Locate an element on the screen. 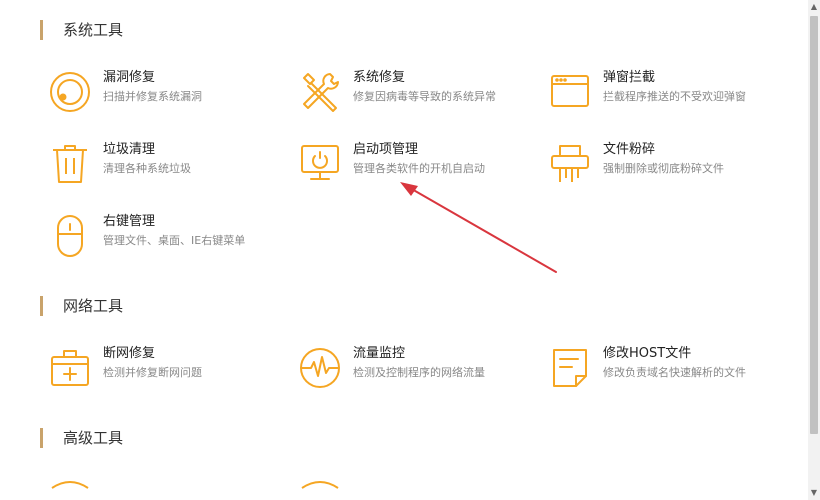 The image size is (820, 500). window-popup-icon is located at coordinates (570, 92).